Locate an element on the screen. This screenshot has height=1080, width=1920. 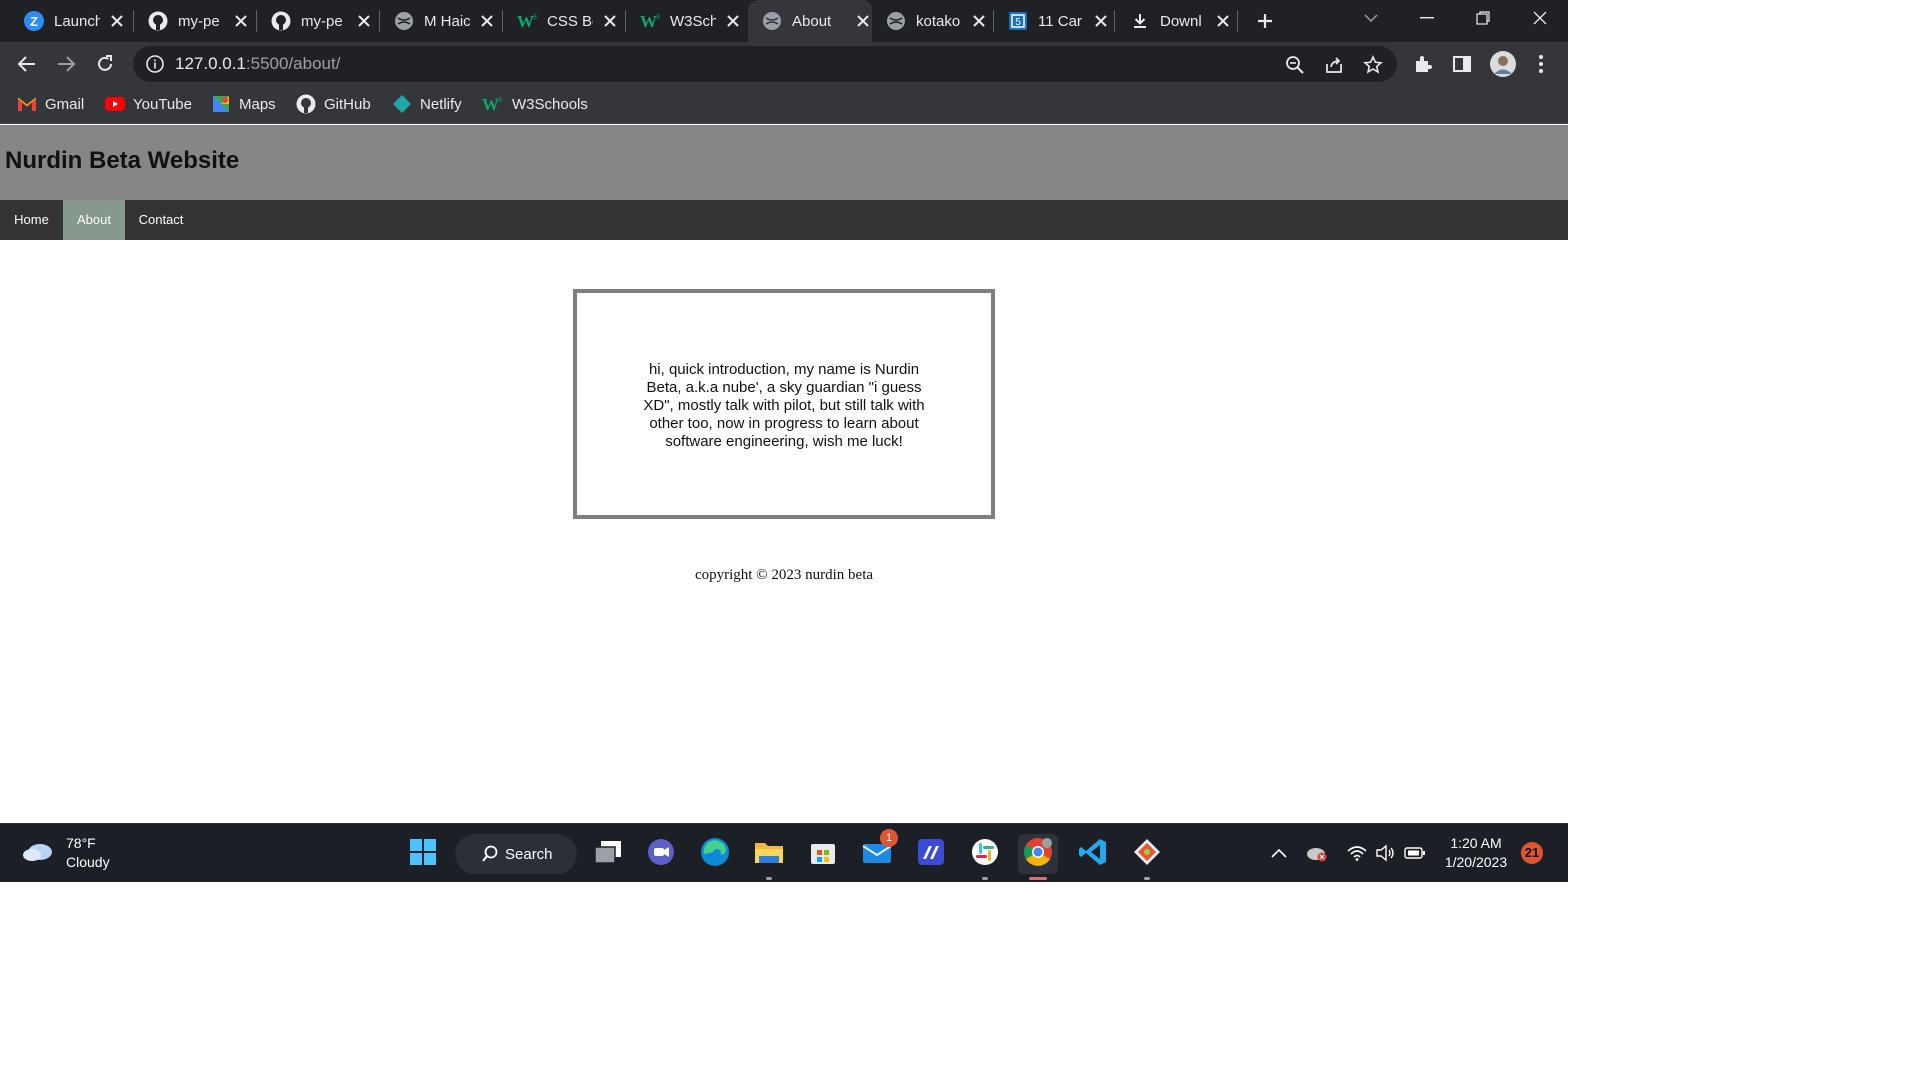
git-kraken-button is located at coordinates (1147, 857).